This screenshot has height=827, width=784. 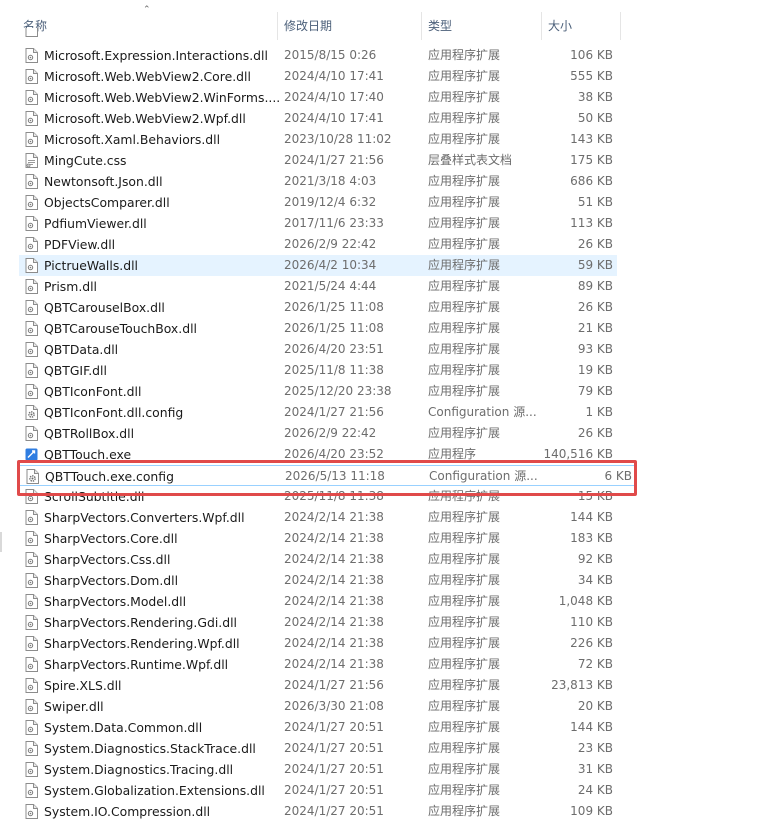 I want to click on file-size: 38 KB, so click(x=595, y=97).